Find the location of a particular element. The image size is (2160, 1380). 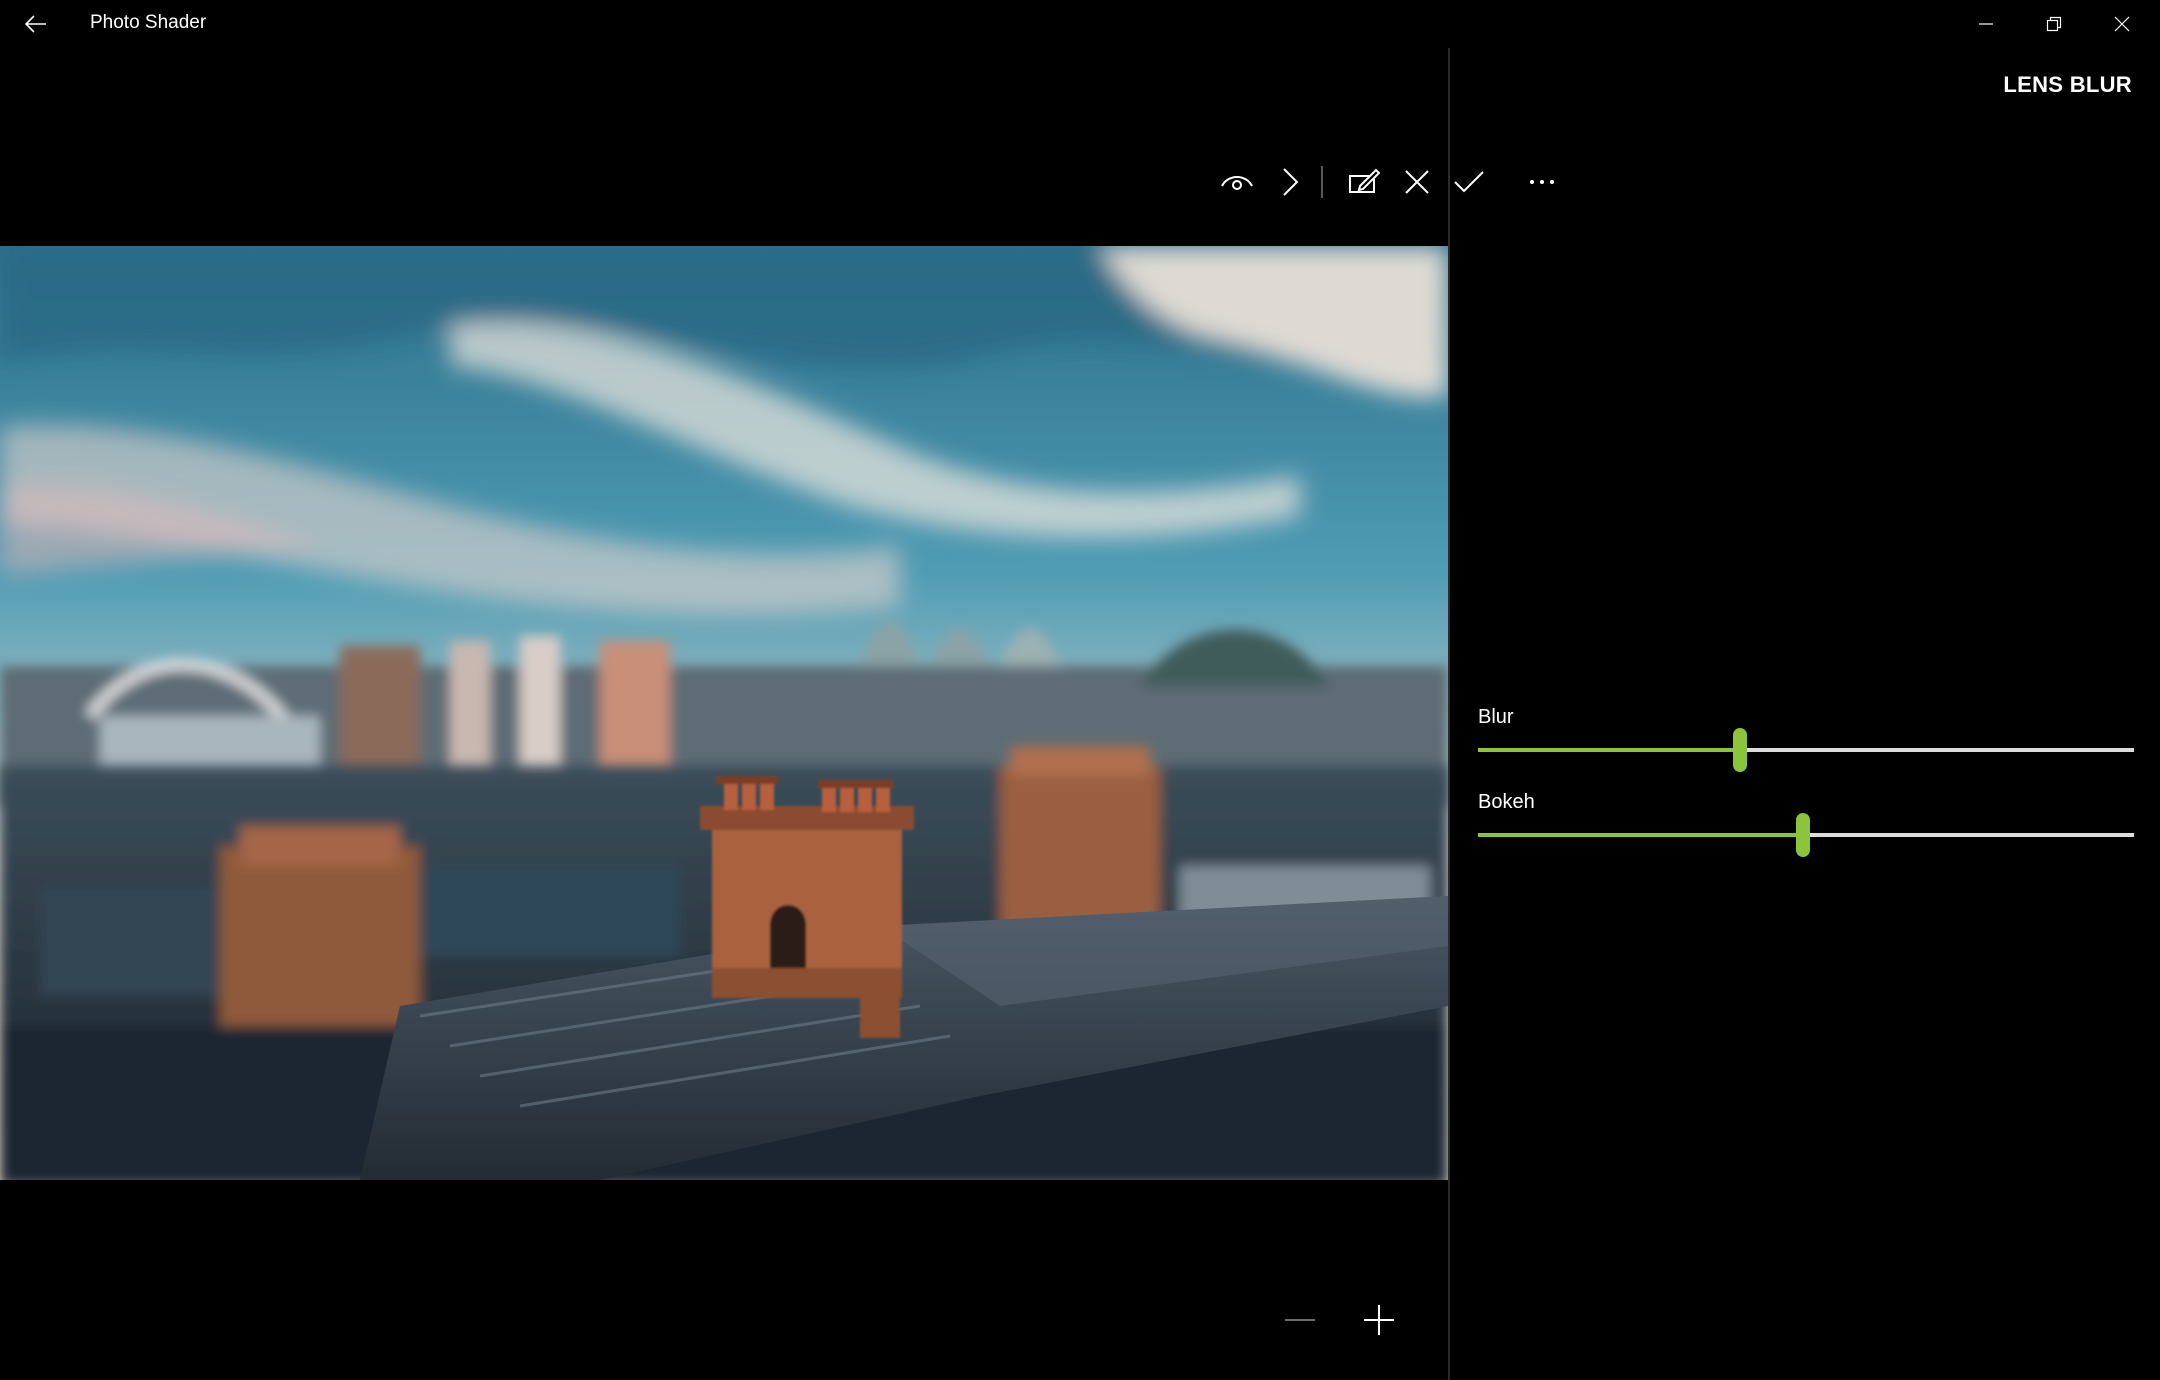

preview-button is located at coordinates (1237, 182).